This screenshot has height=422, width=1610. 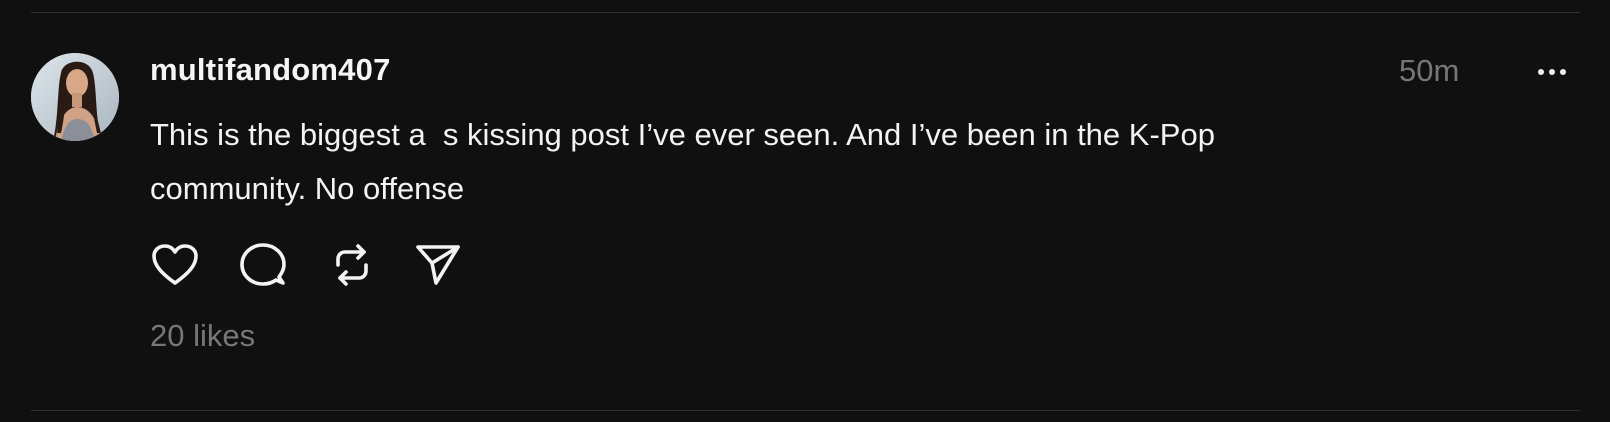 I want to click on reply-button, so click(x=263, y=265).